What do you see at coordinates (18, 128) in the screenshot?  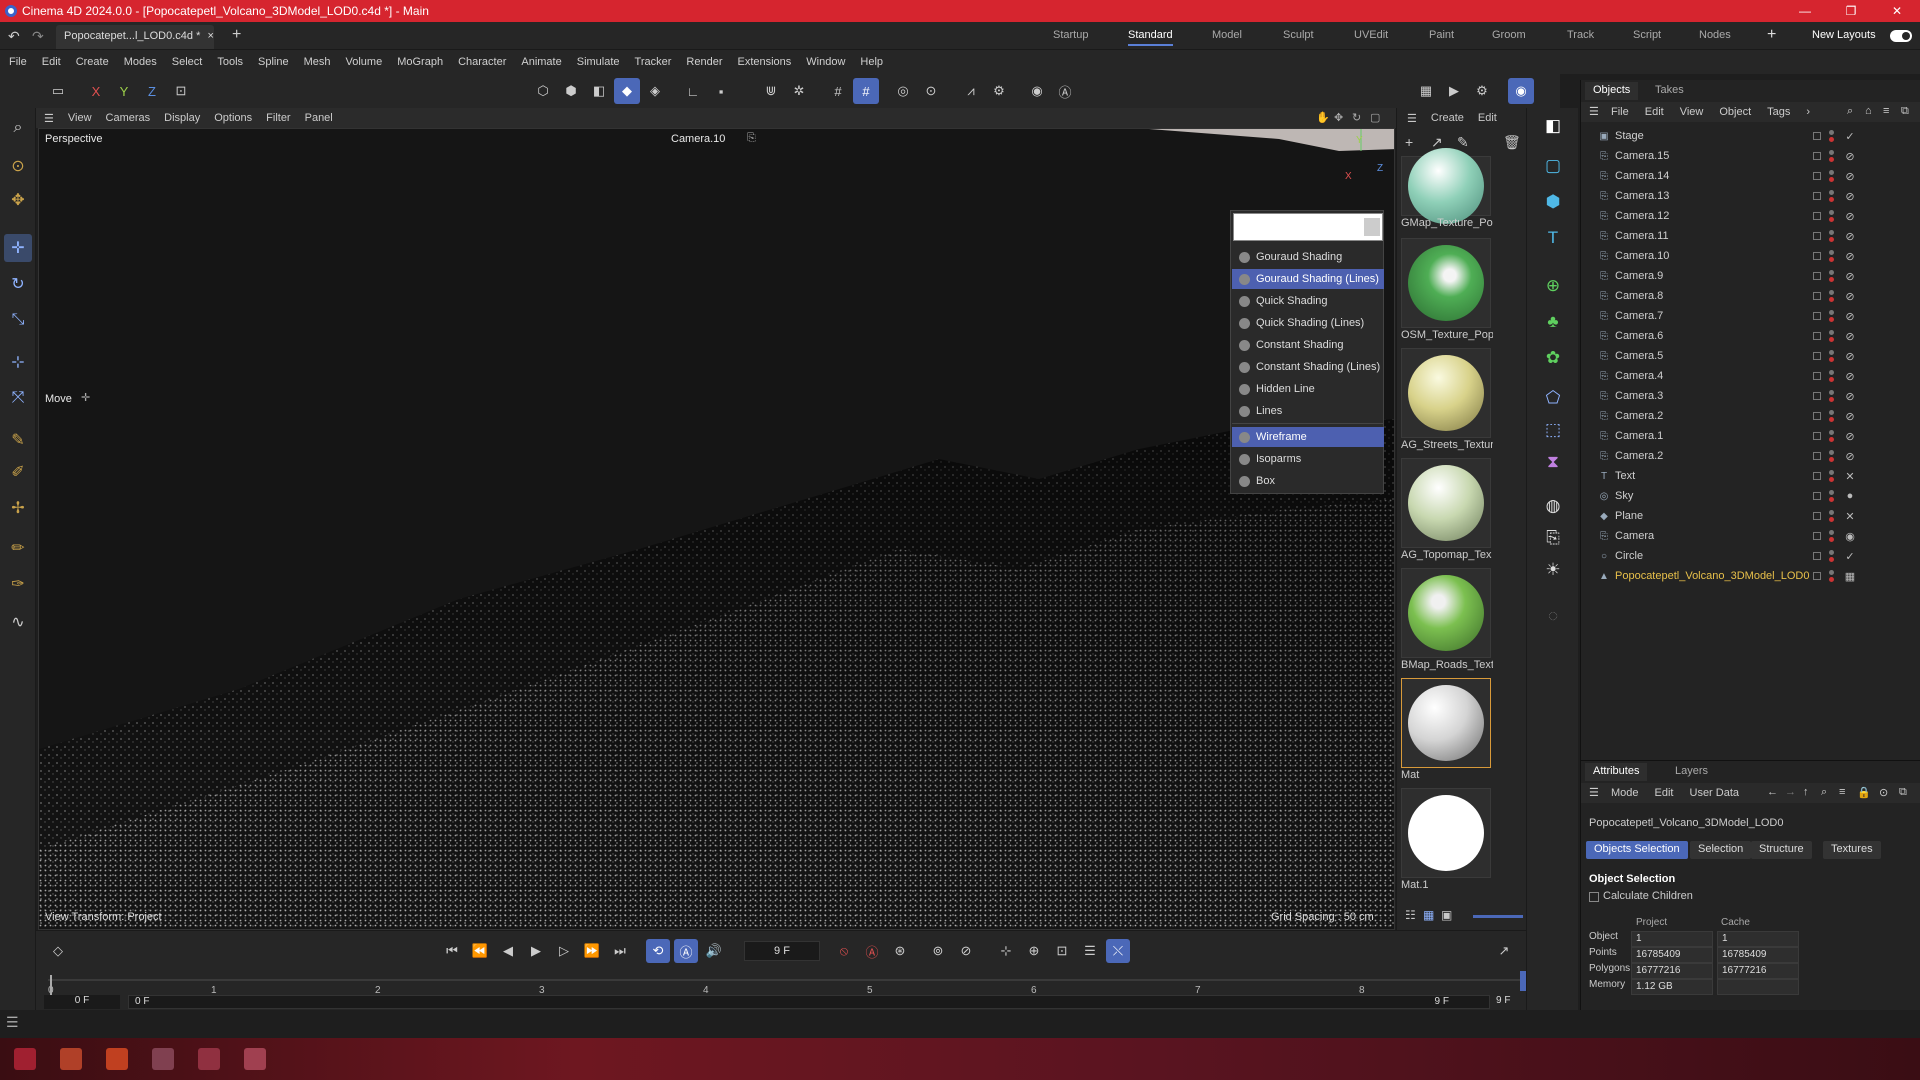 I see `search-icon: ⌕` at bounding box center [18, 128].